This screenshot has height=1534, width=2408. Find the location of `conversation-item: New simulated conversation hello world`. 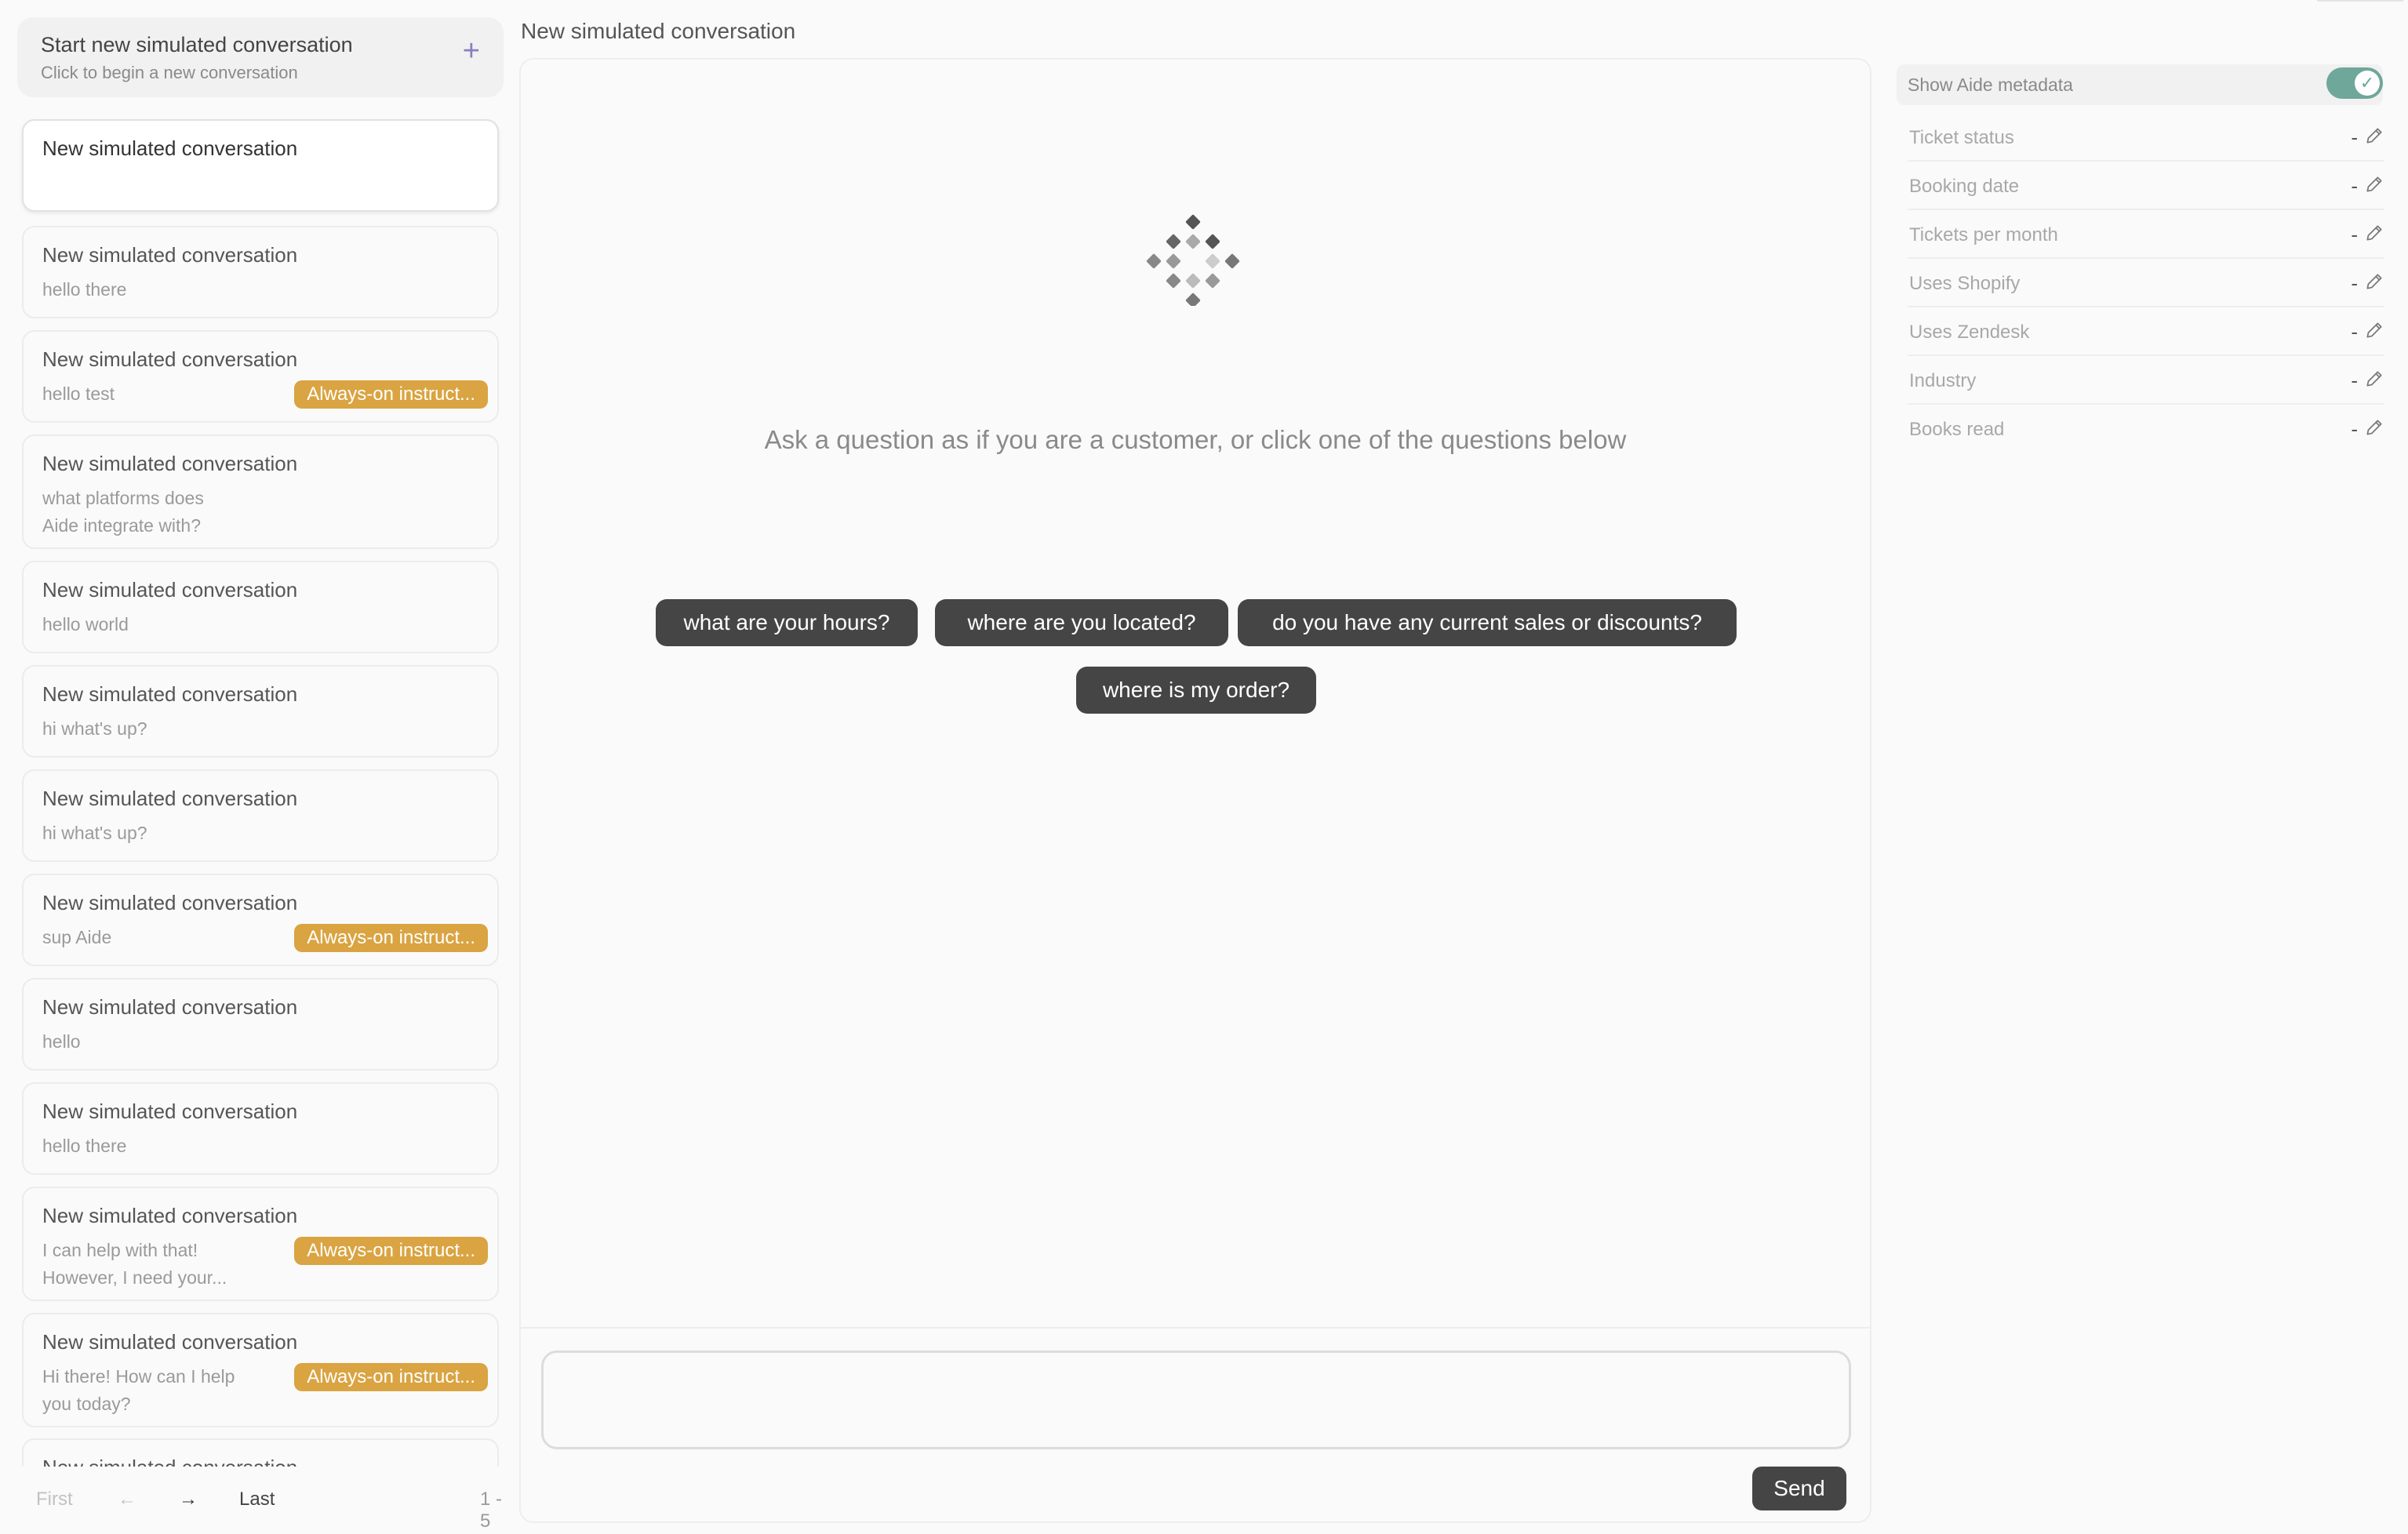

conversation-item: New simulated conversation hello world is located at coordinates (260, 607).